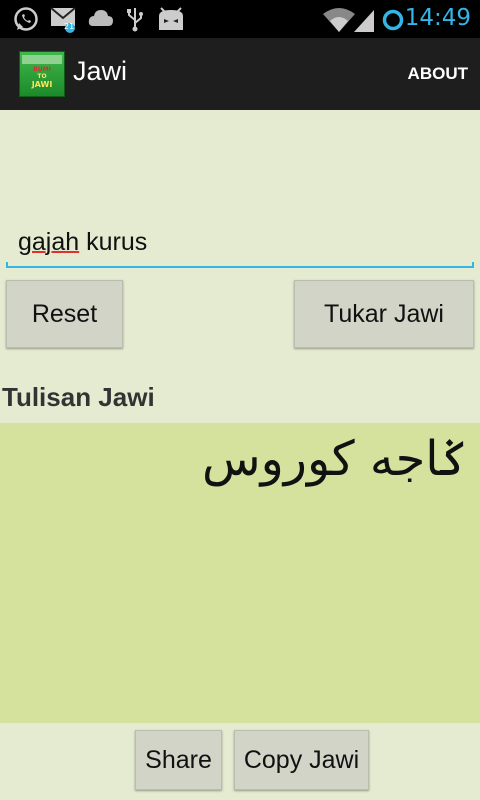 The height and width of the screenshot is (800, 480). I want to click on app-logo-line-2: TO, so click(42, 76).